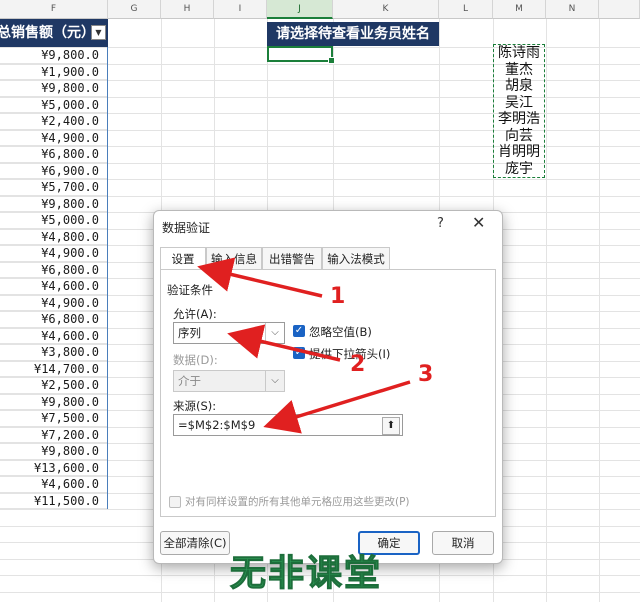  I want to click on filter-dropdown-icon: ▼, so click(98, 32).